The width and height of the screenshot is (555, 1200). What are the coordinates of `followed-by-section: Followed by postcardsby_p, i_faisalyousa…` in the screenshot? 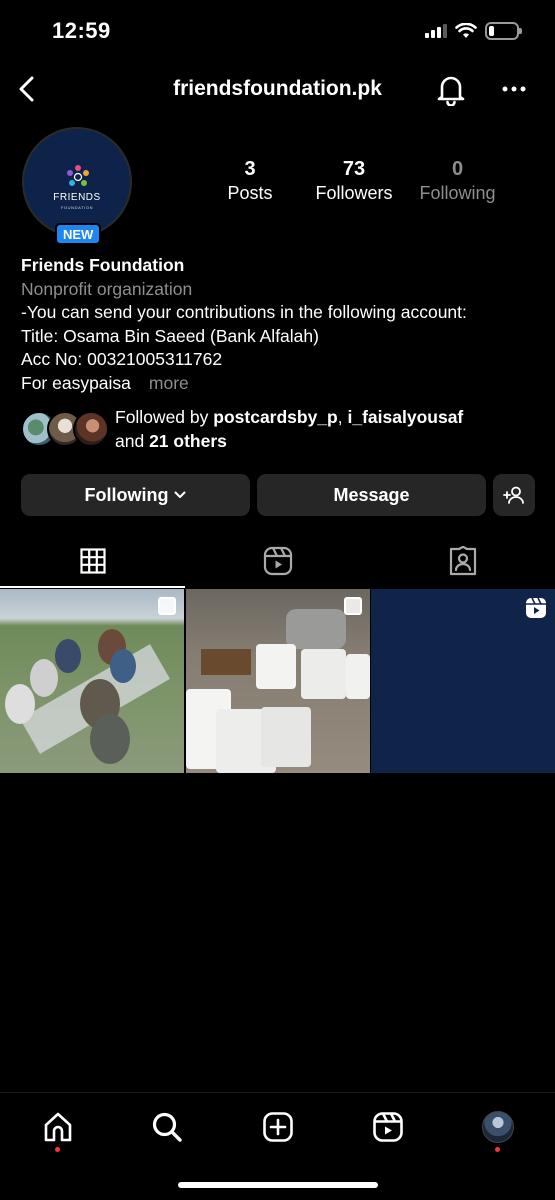 It's located at (281, 428).